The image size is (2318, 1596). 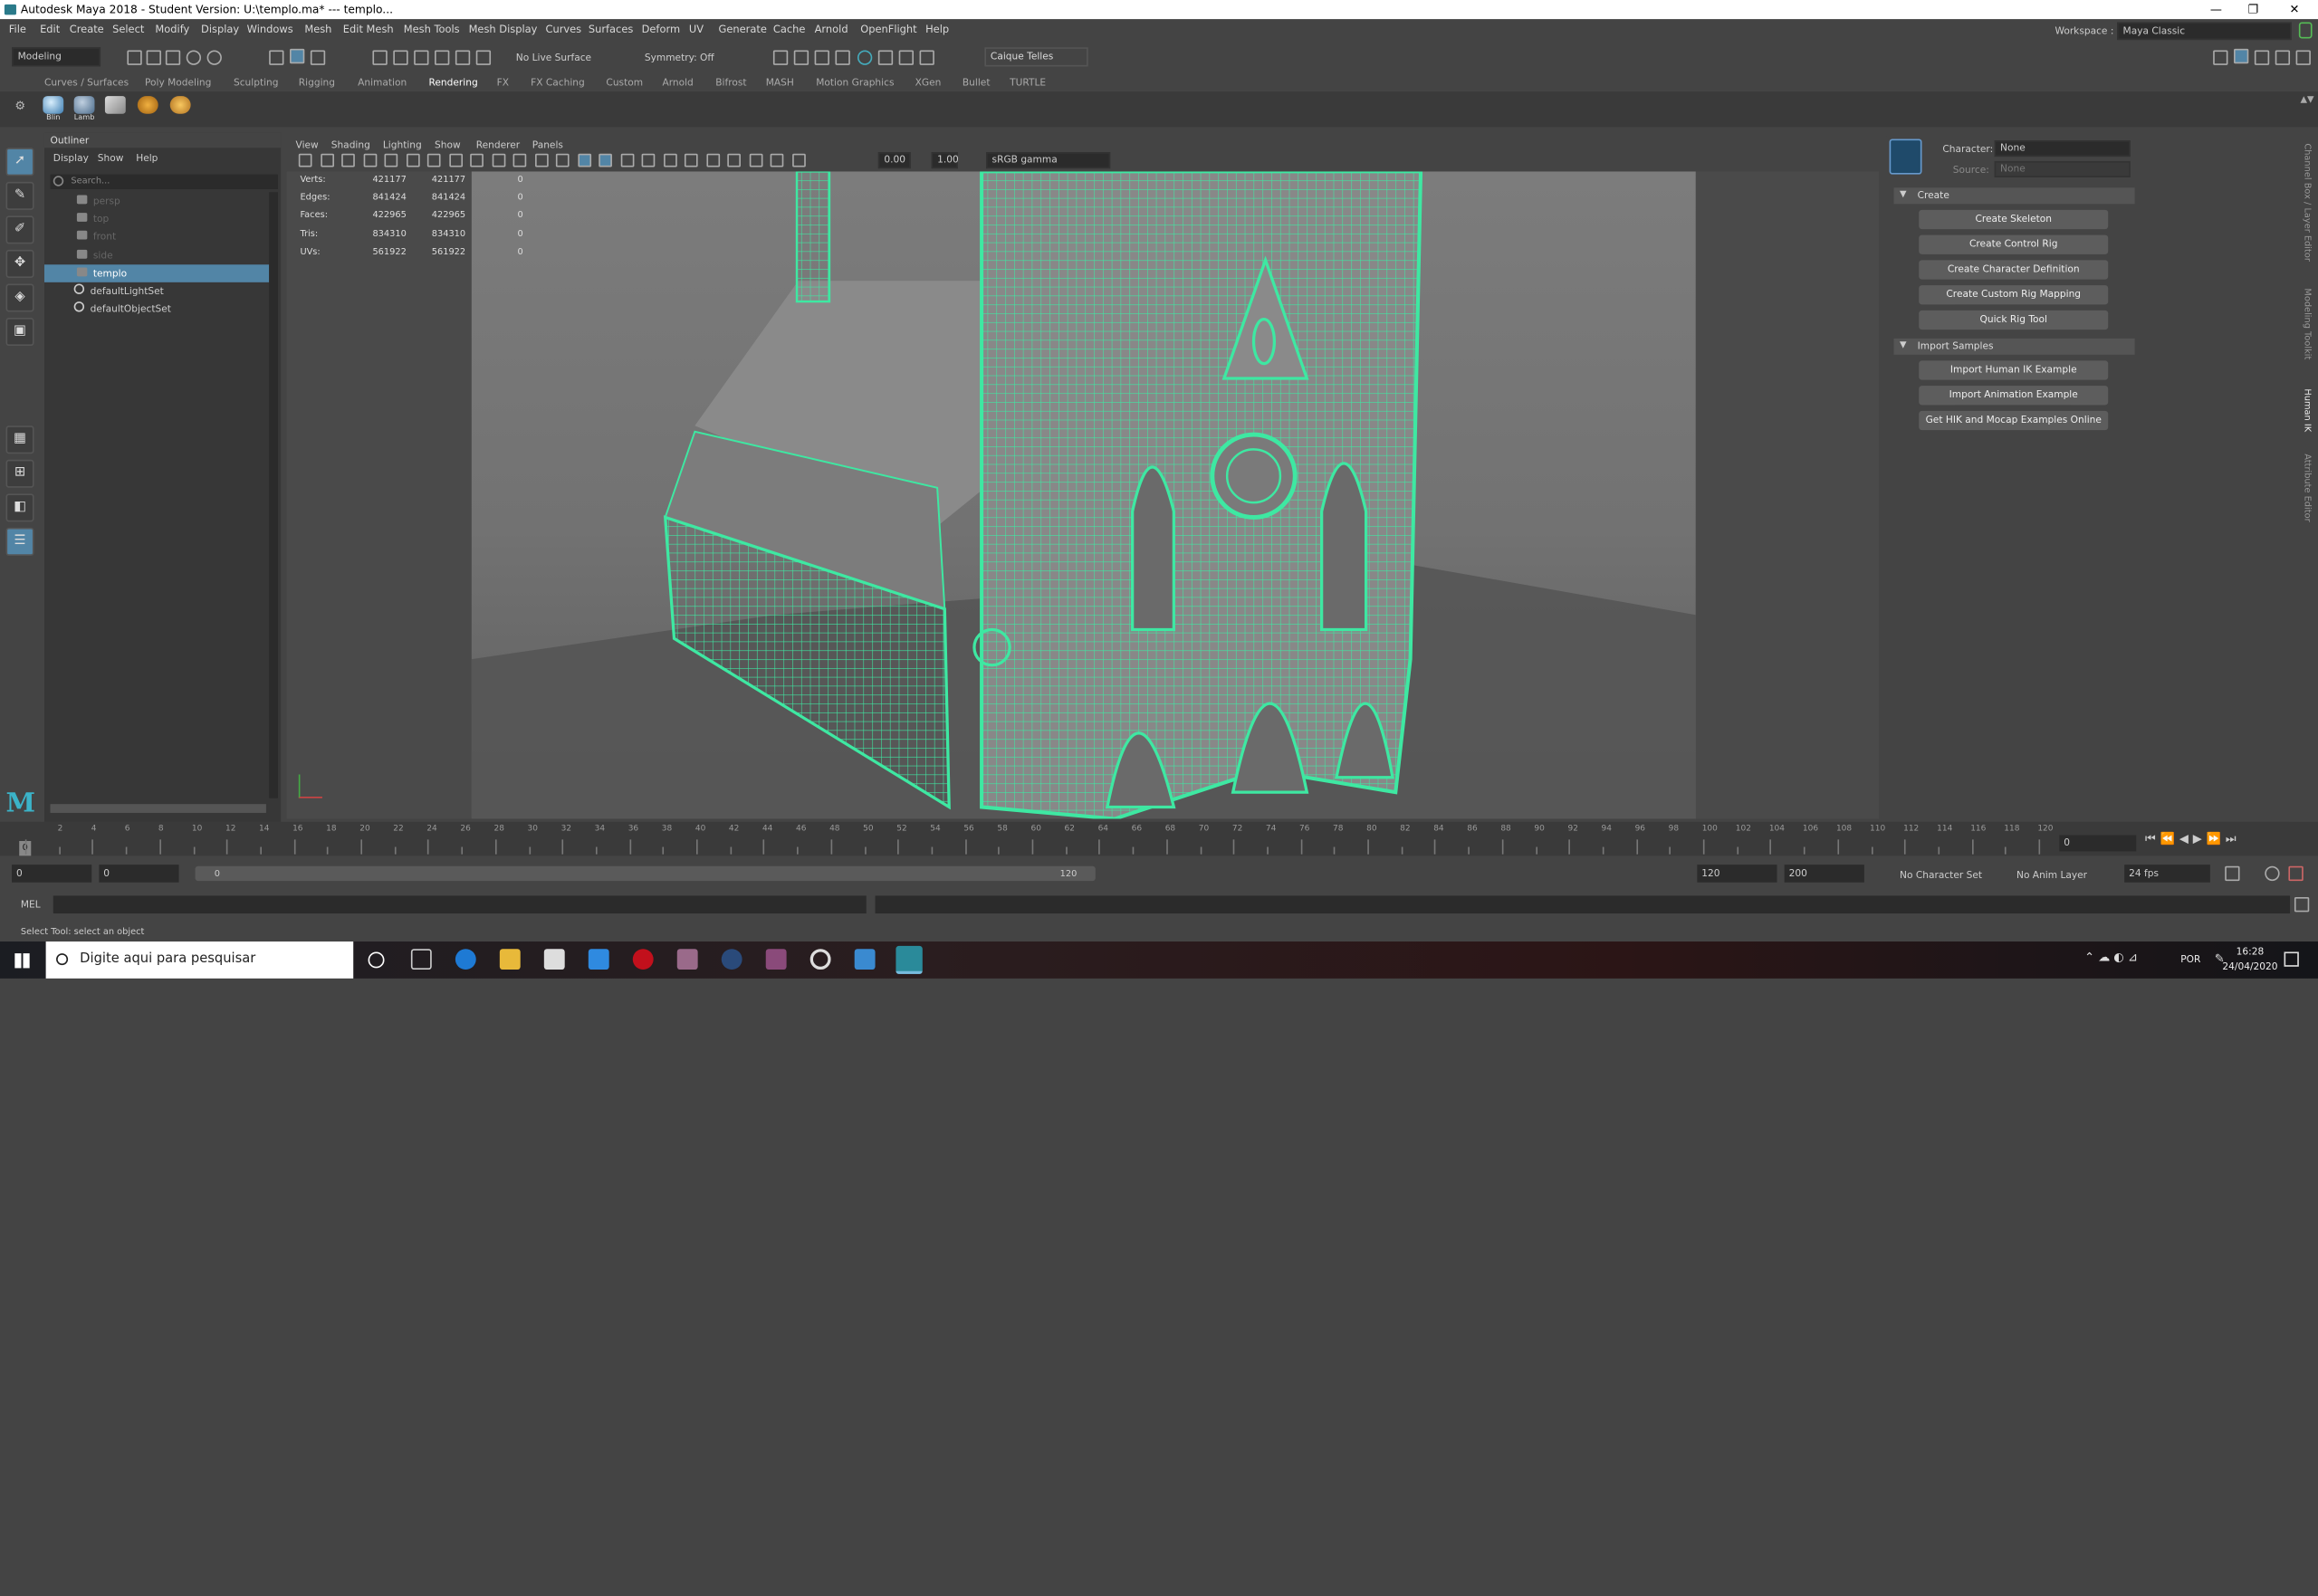 What do you see at coordinates (776, 959) in the screenshot?
I see `winrar-icon` at bounding box center [776, 959].